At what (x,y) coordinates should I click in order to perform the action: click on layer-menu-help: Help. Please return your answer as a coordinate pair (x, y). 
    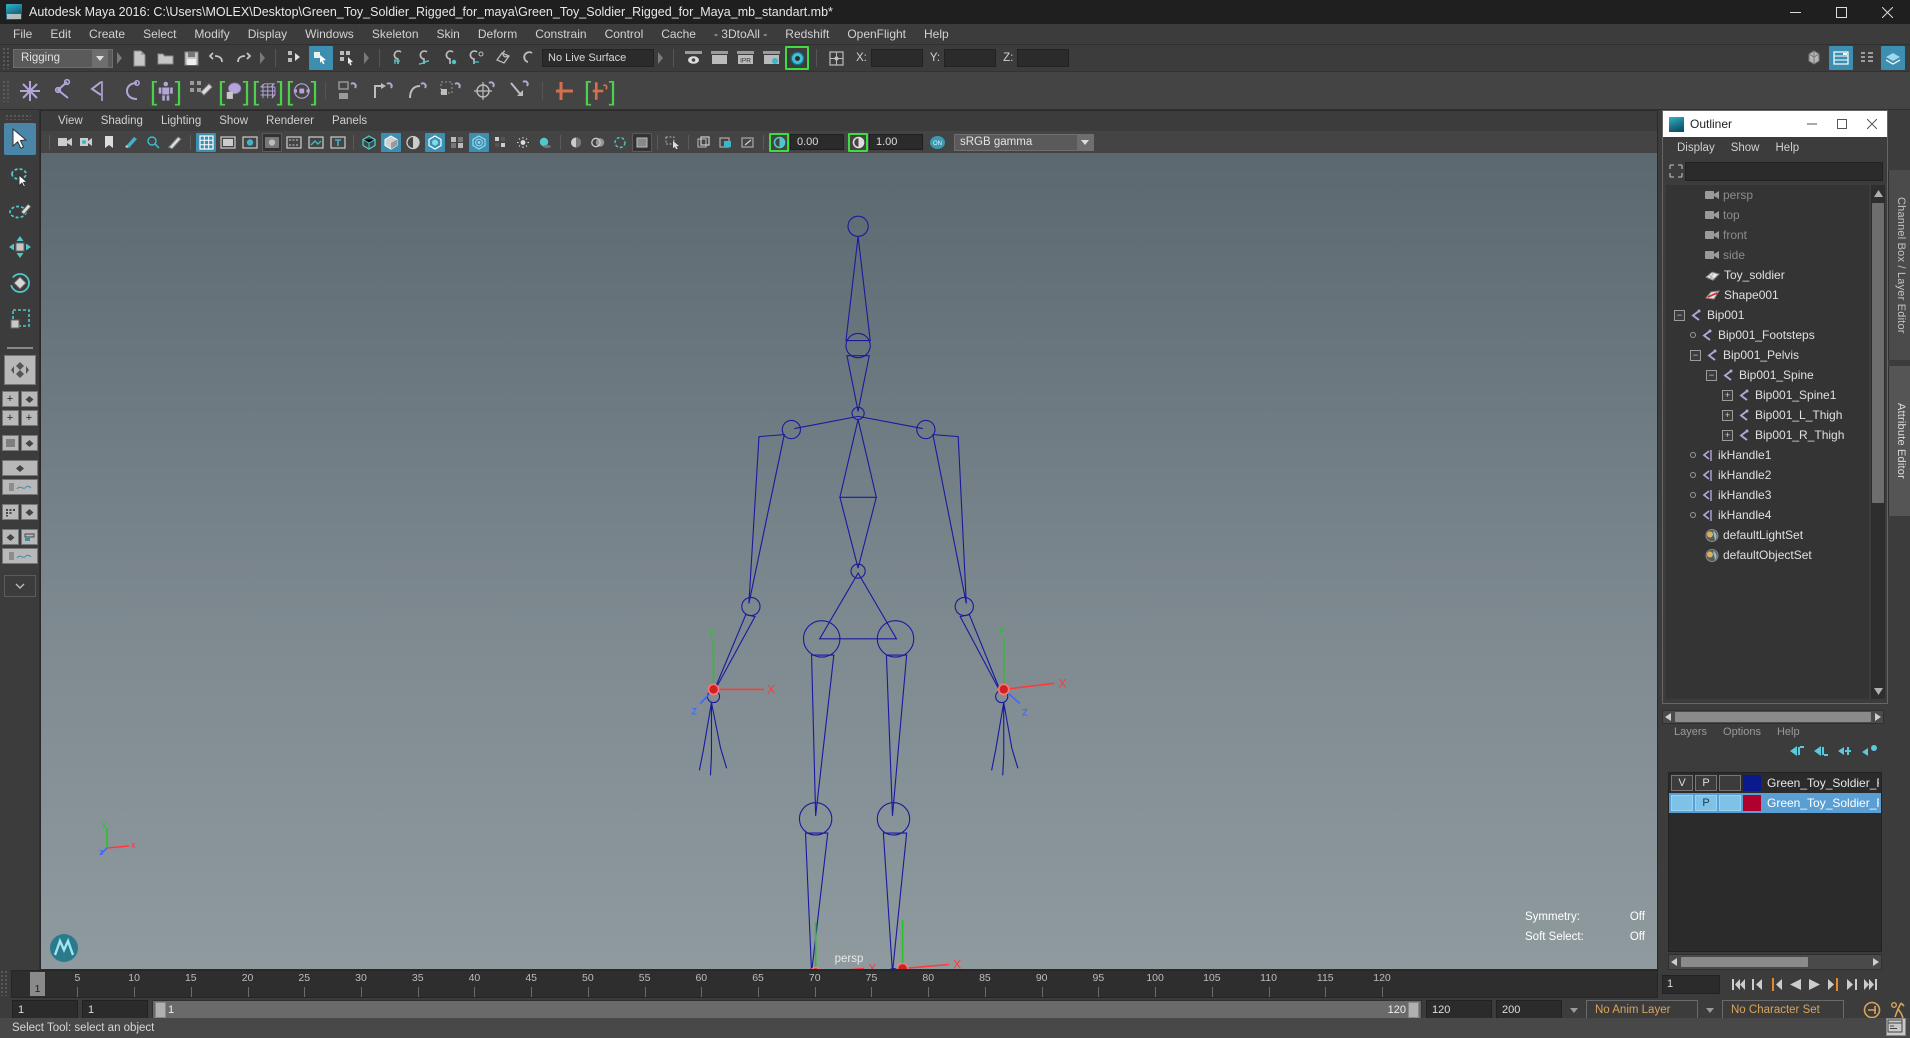
    Looking at the image, I should click on (1788, 732).